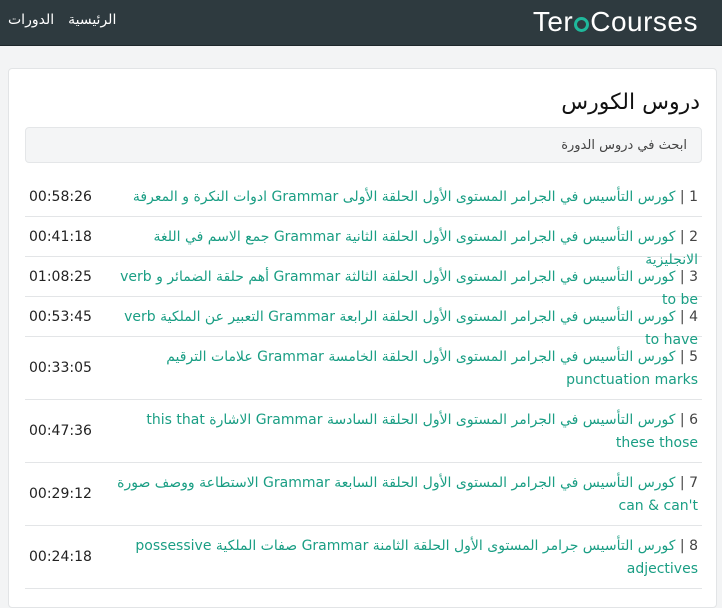 This screenshot has width=722, height=608. Describe the element at coordinates (688, 237) in the screenshot. I see `lesson-number: 2 |` at that location.